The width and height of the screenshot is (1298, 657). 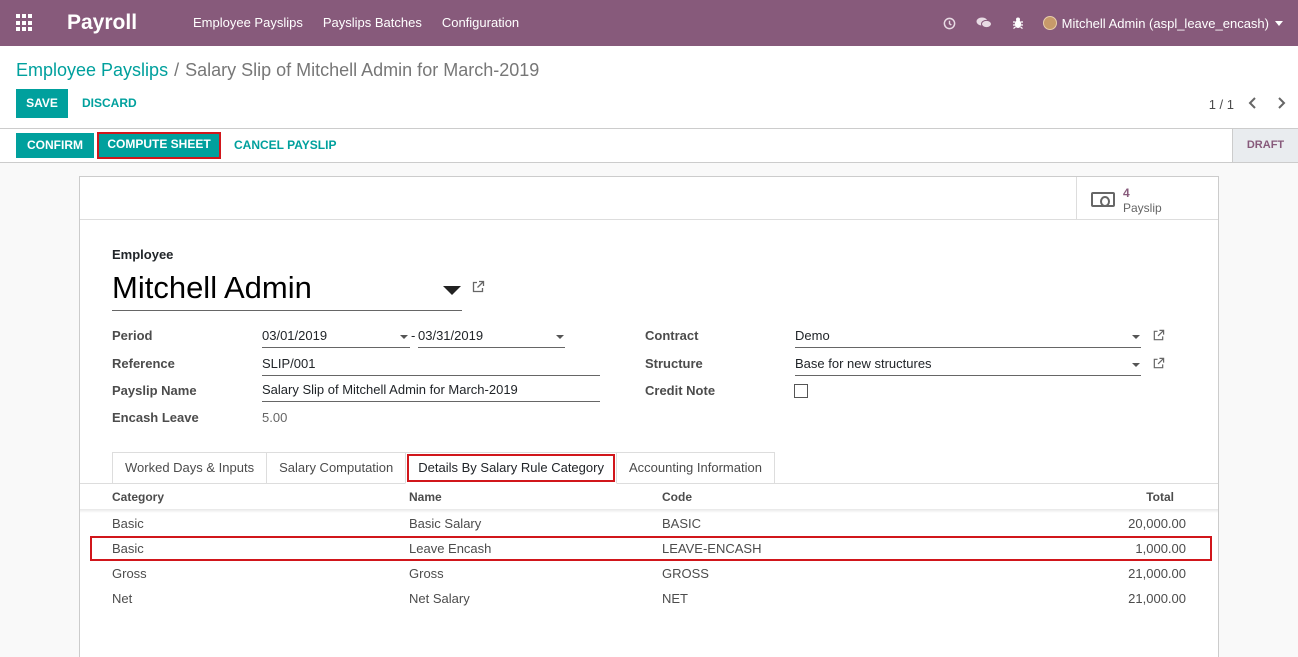 What do you see at coordinates (102, 23) in the screenshot?
I see `app-brand: Payroll` at bounding box center [102, 23].